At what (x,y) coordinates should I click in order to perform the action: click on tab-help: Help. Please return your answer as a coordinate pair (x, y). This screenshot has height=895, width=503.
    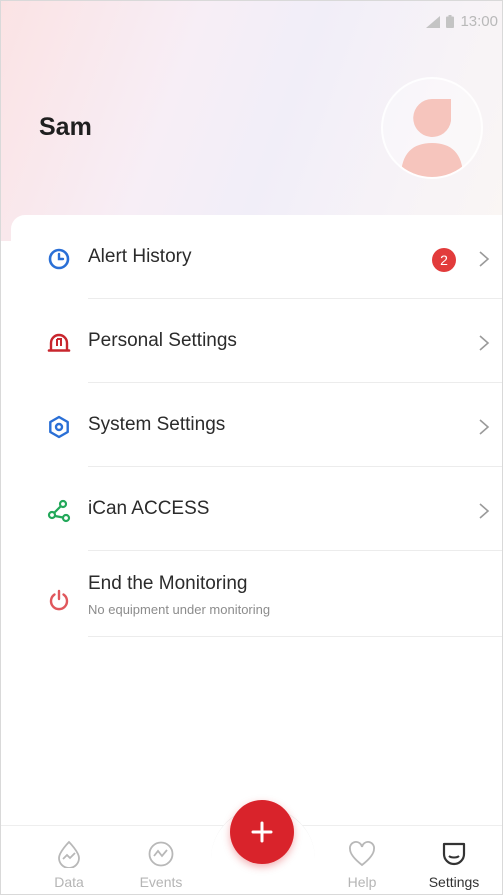
    Looking at the image, I should click on (362, 865).